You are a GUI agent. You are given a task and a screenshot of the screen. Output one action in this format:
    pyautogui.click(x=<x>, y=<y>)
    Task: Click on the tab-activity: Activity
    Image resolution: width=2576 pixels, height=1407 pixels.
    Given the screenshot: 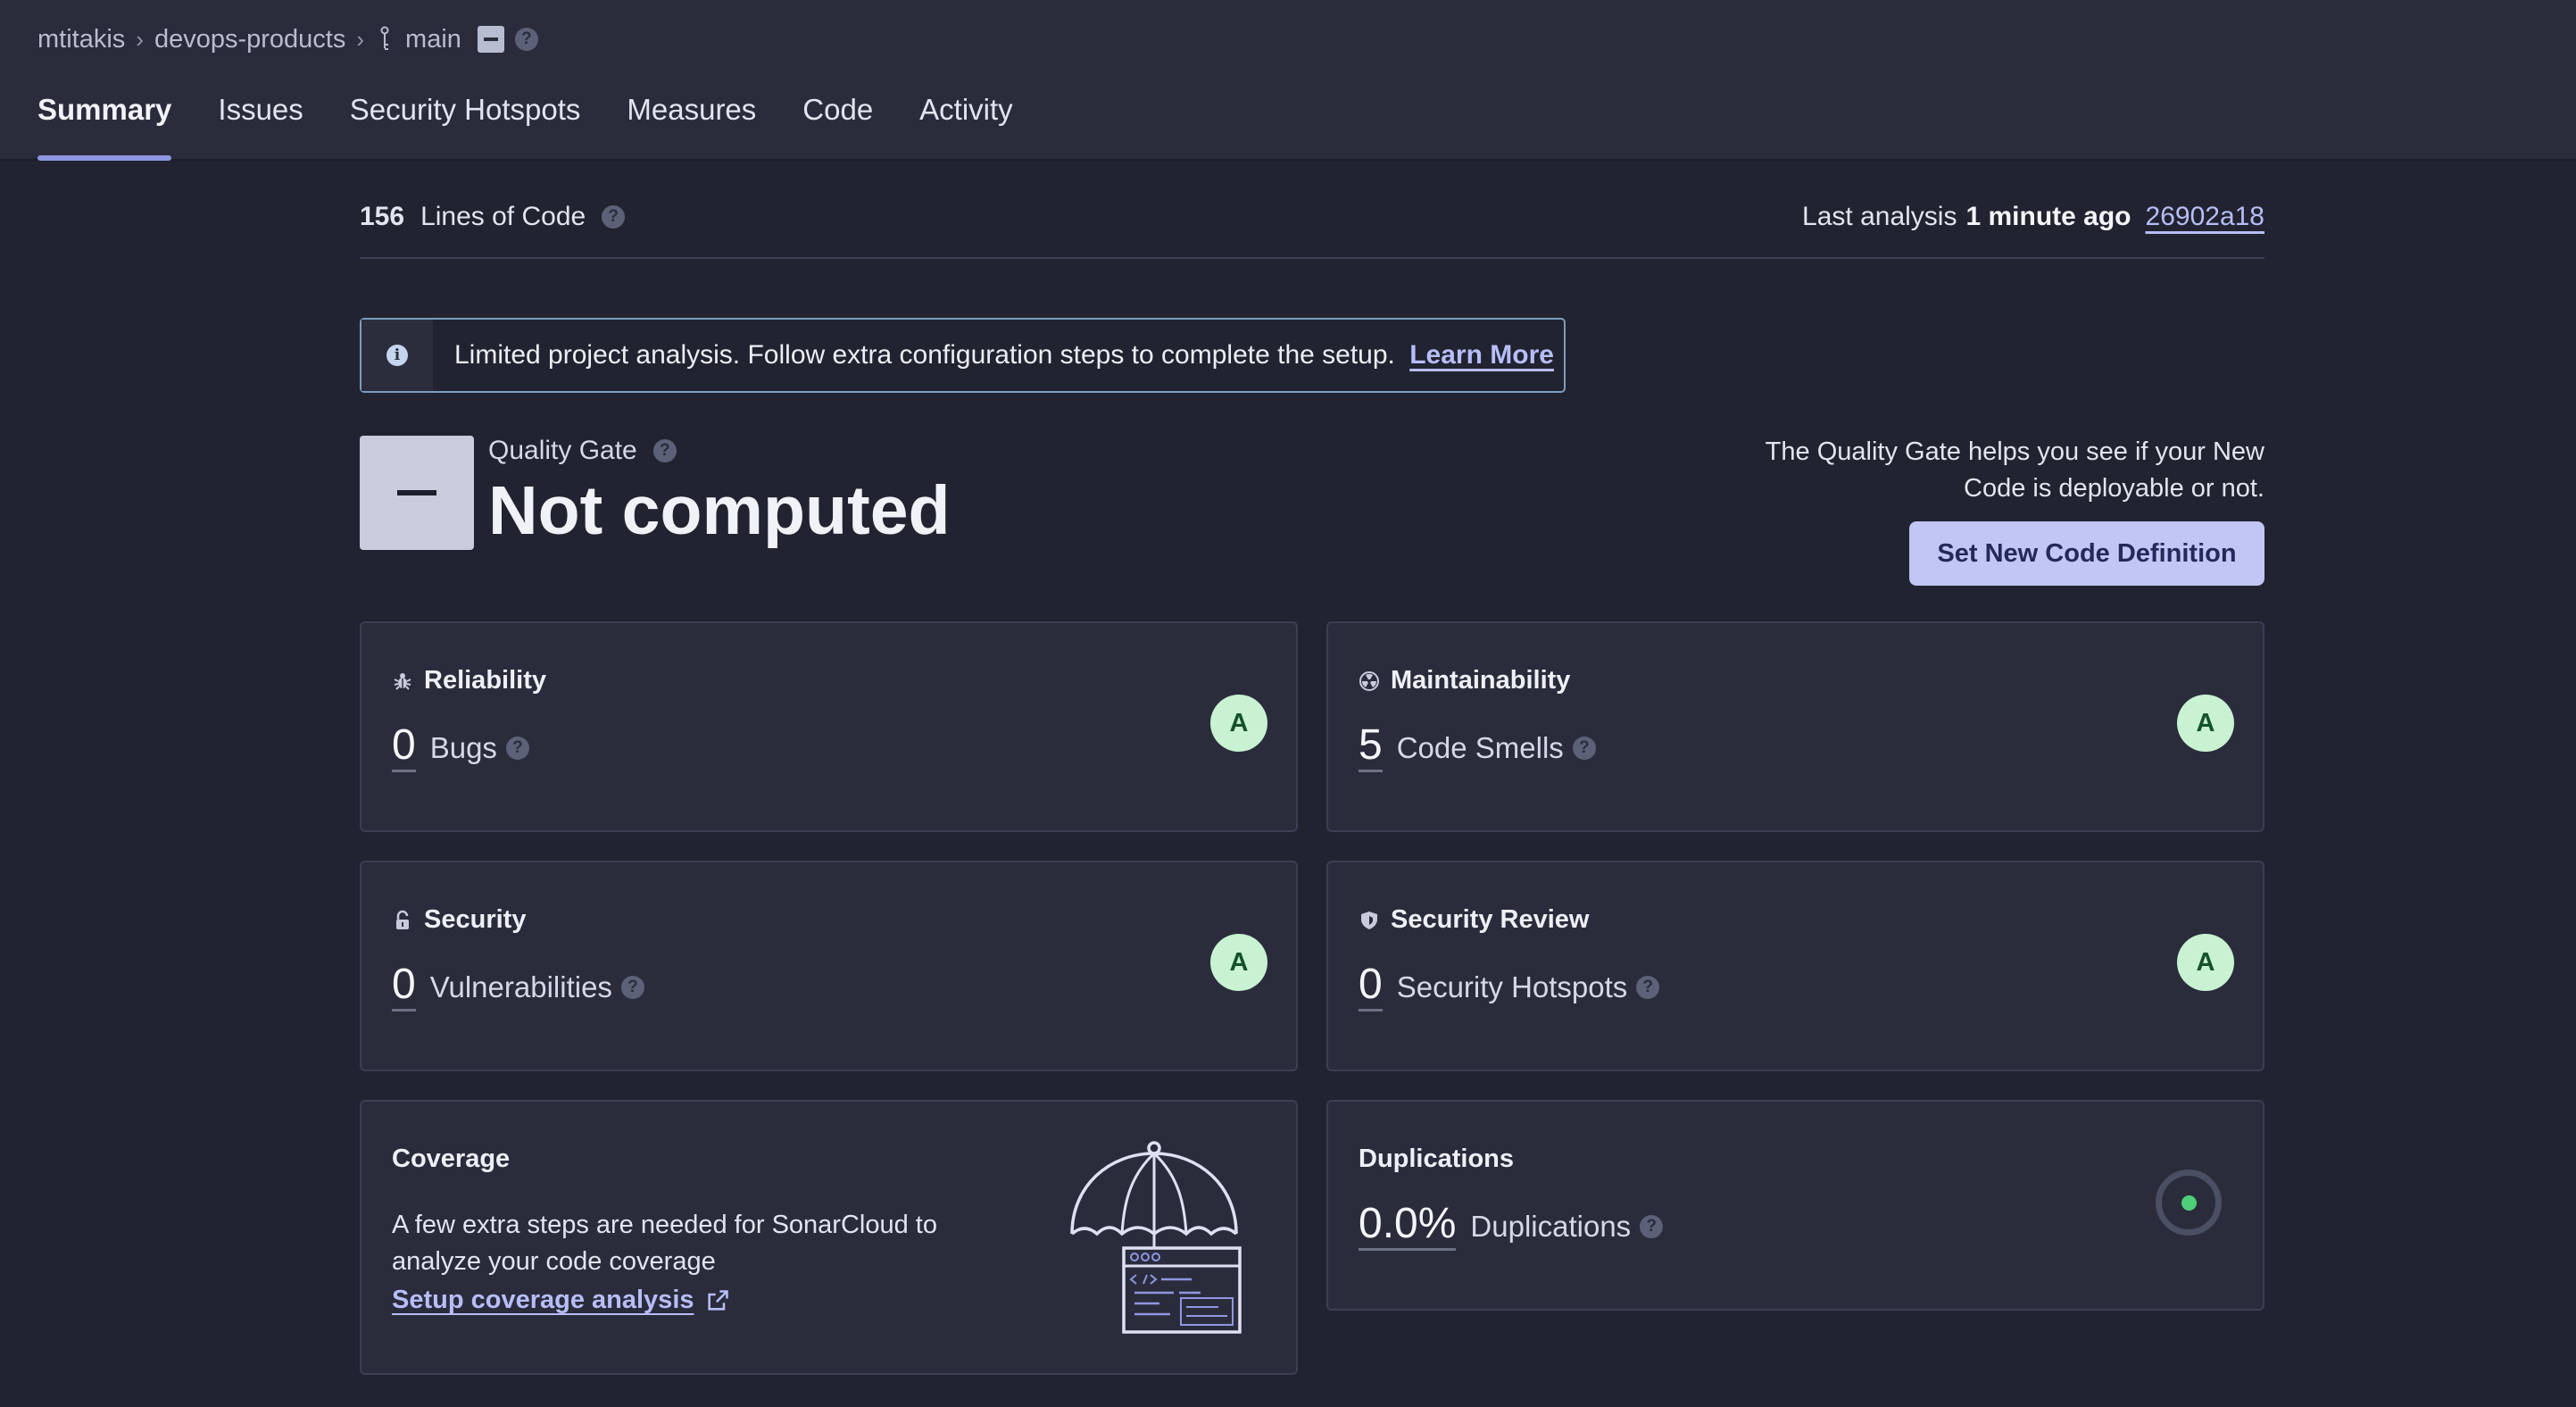 What is the action you would take?
    pyautogui.click(x=966, y=124)
    